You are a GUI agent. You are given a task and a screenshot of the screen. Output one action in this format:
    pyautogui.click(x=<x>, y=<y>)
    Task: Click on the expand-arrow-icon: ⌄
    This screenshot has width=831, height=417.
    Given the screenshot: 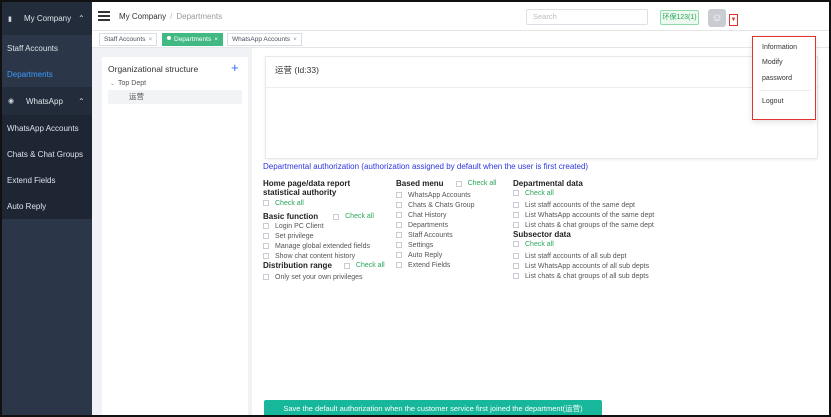 What is the action you would take?
    pyautogui.click(x=112, y=84)
    